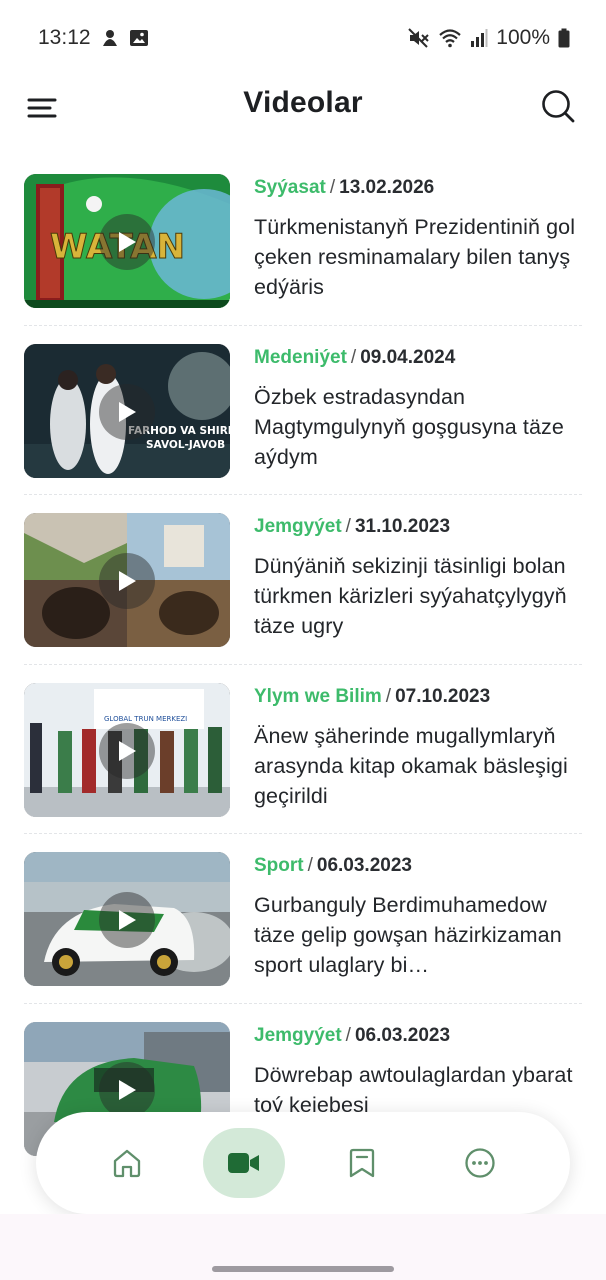 The width and height of the screenshot is (606, 1280). What do you see at coordinates (558, 106) in the screenshot?
I see `search-icon` at bounding box center [558, 106].